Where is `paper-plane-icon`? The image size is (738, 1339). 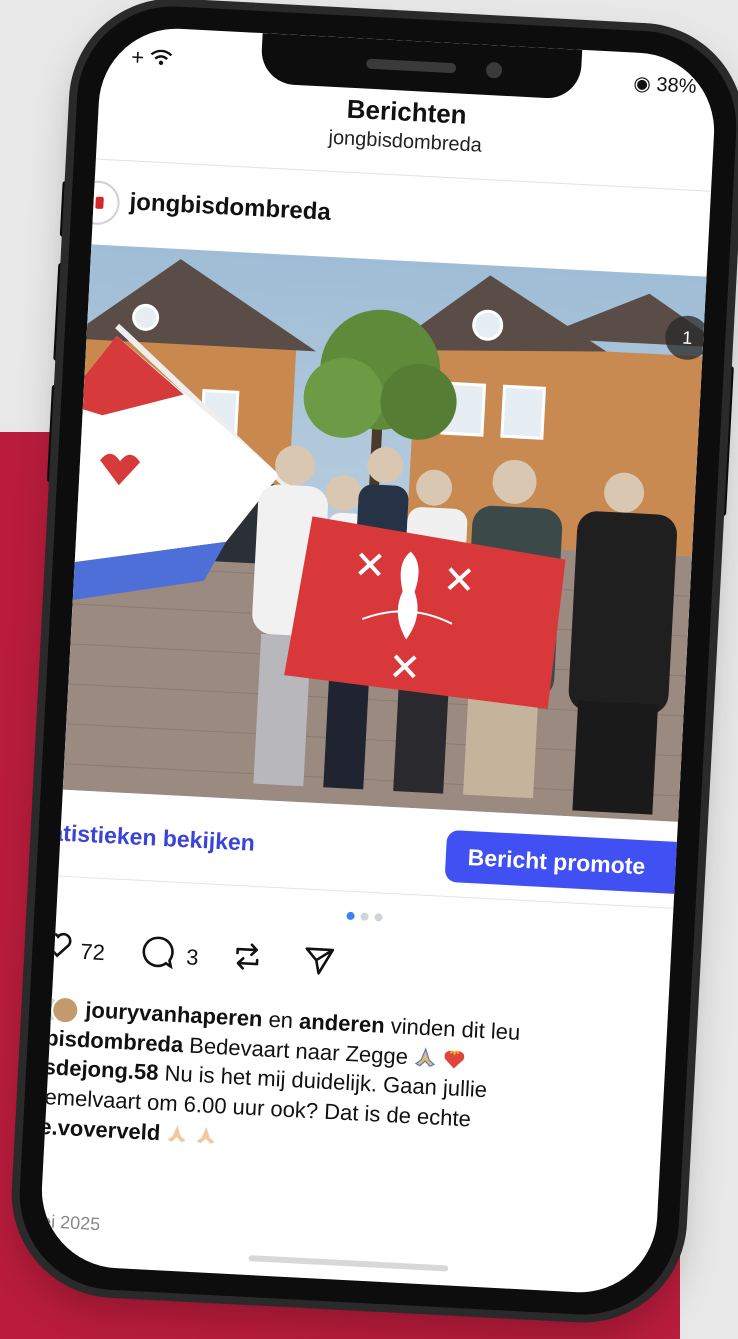 paper-plane-icon is located at coordinates (319, 962).